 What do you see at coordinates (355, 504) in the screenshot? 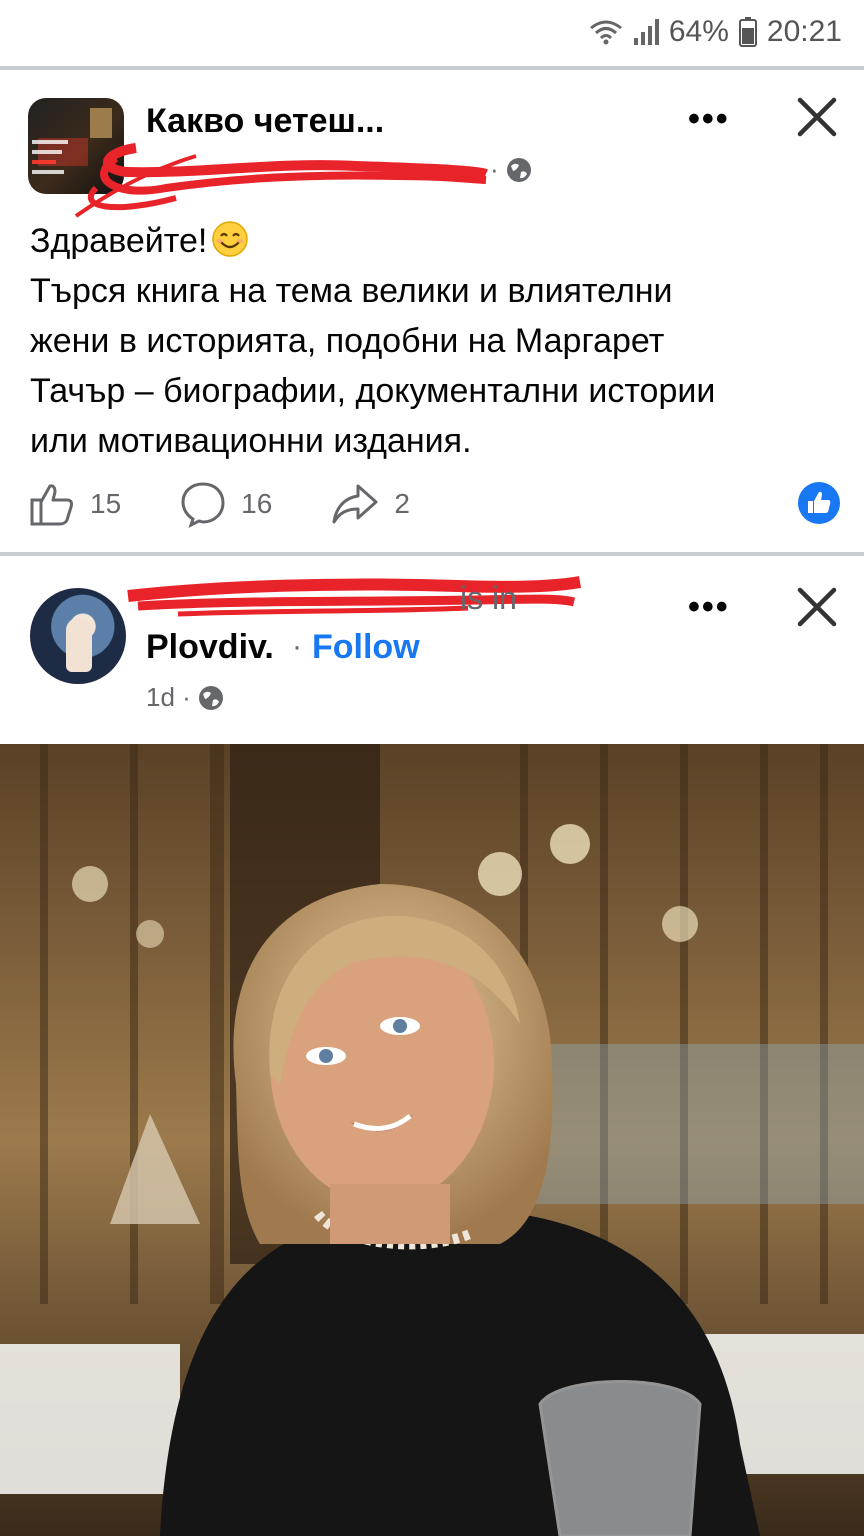
I see `share-icon` at bounding box center [355, 504].